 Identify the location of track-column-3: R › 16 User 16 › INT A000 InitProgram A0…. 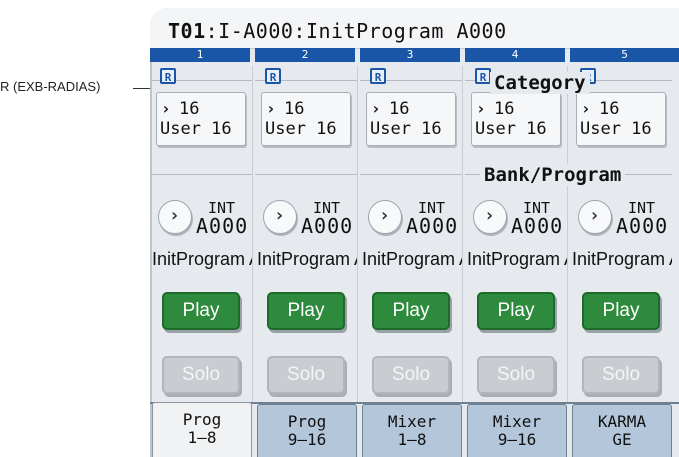
(411, 234).